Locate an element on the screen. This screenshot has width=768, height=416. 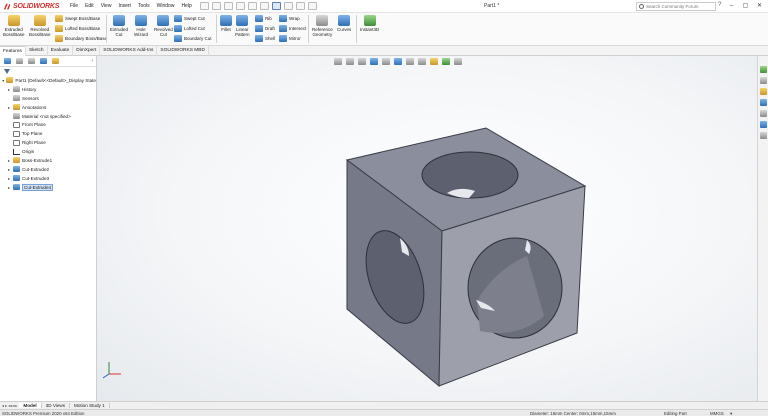
custom-properties-icon is located at coordinates (763, 124).